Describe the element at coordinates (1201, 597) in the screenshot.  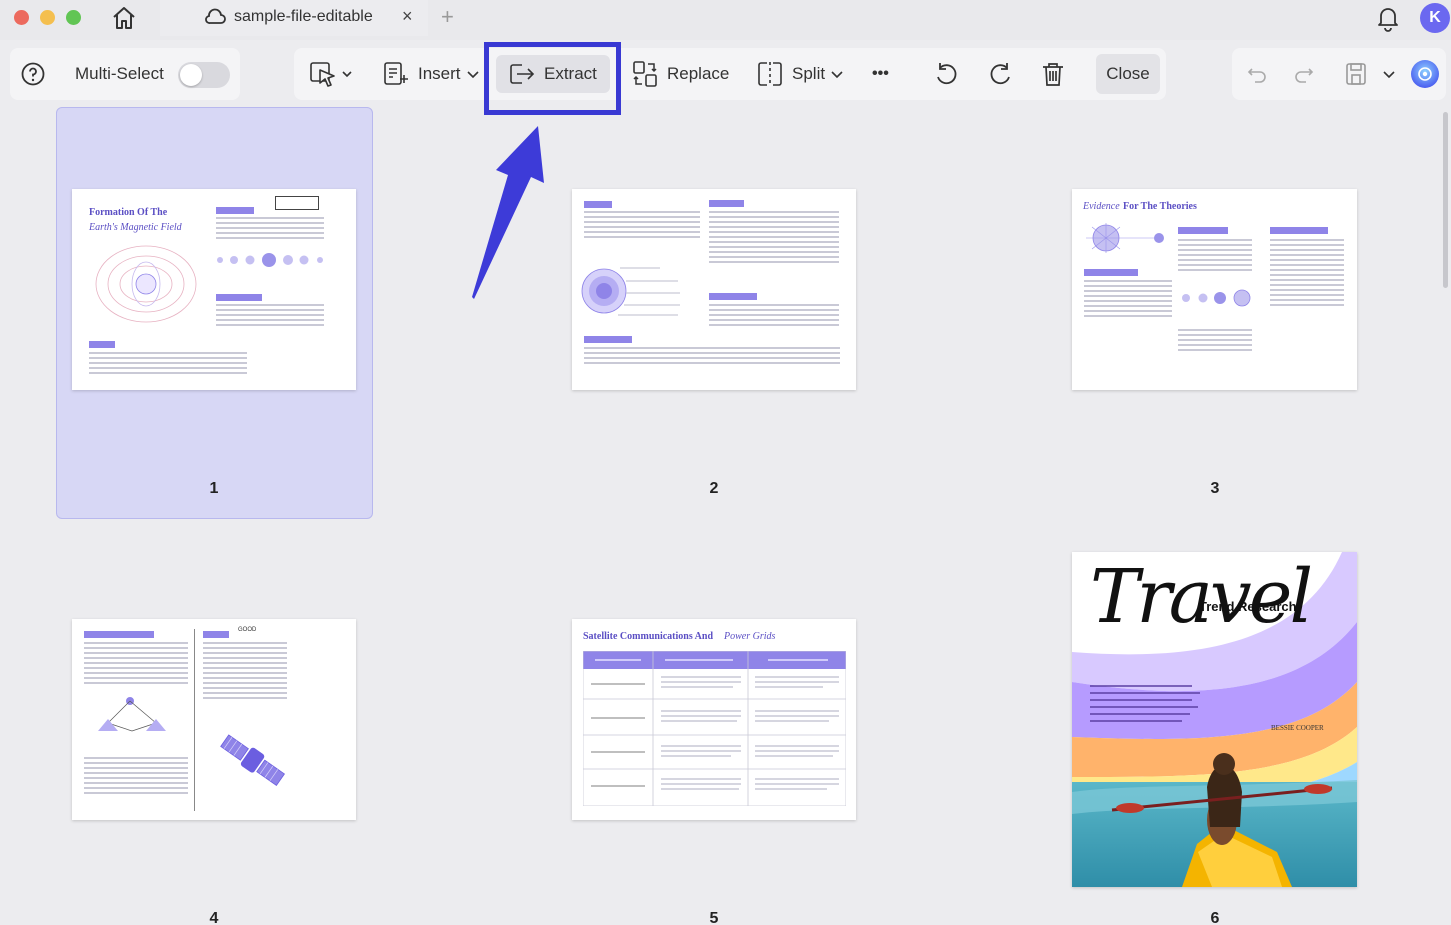
I see `cover-title: Travel` at that location.